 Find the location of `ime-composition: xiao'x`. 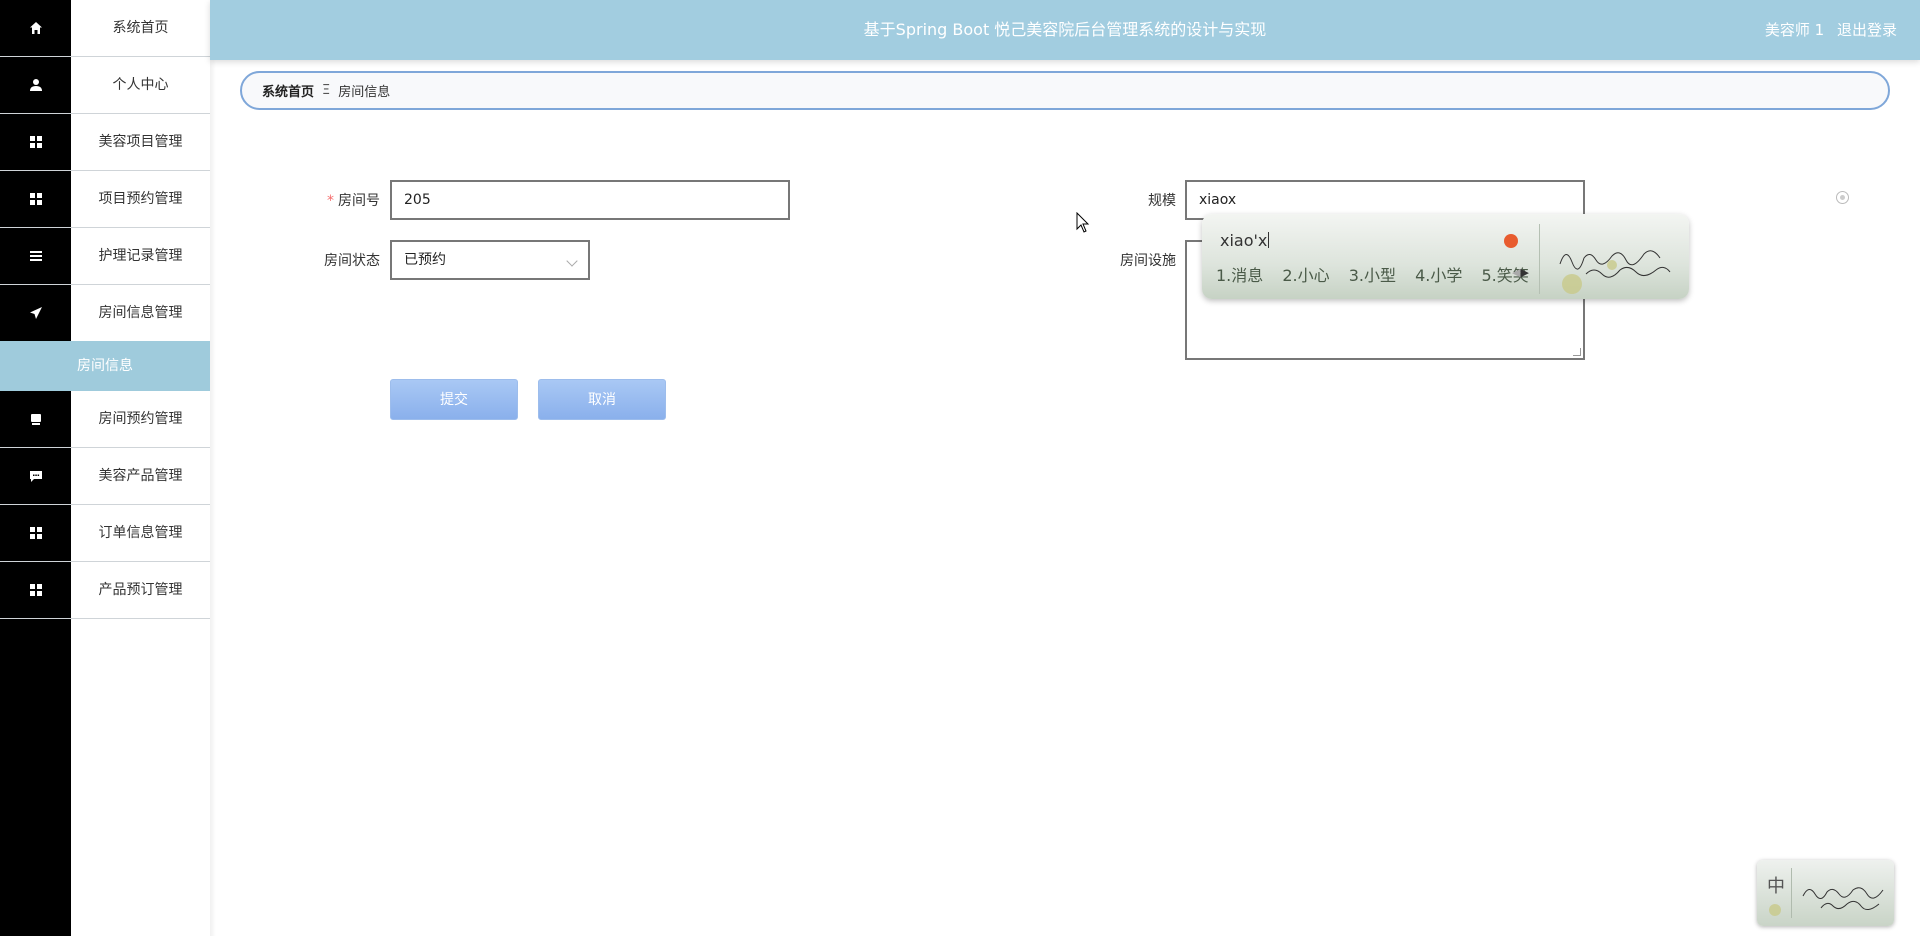

ime-composition: xiao'x is located at coordinates (1245, 240).